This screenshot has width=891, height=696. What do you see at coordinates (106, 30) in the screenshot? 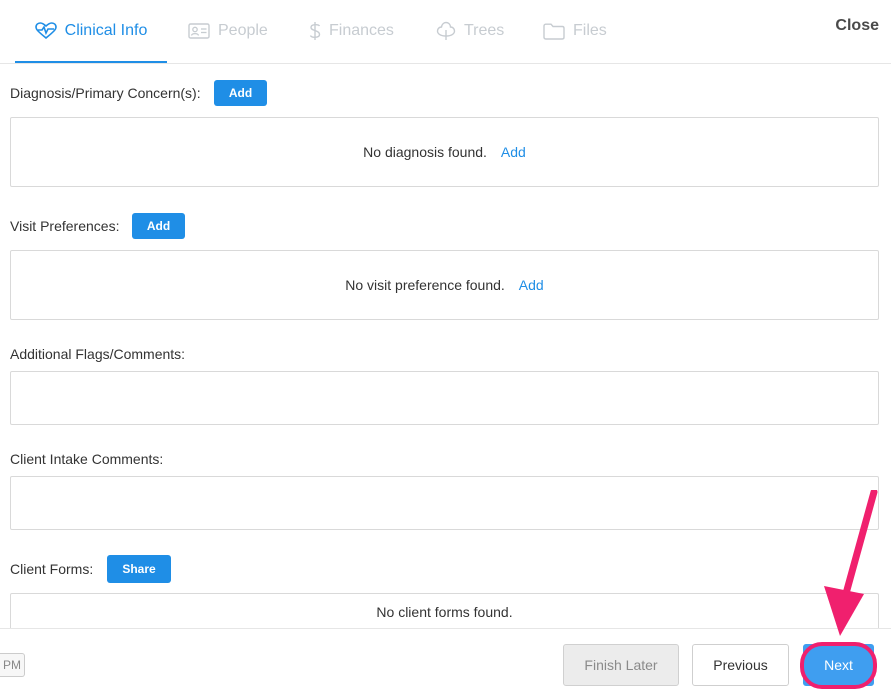
I see `tab-label: Clinical Info` at bounding box center [106, 30].